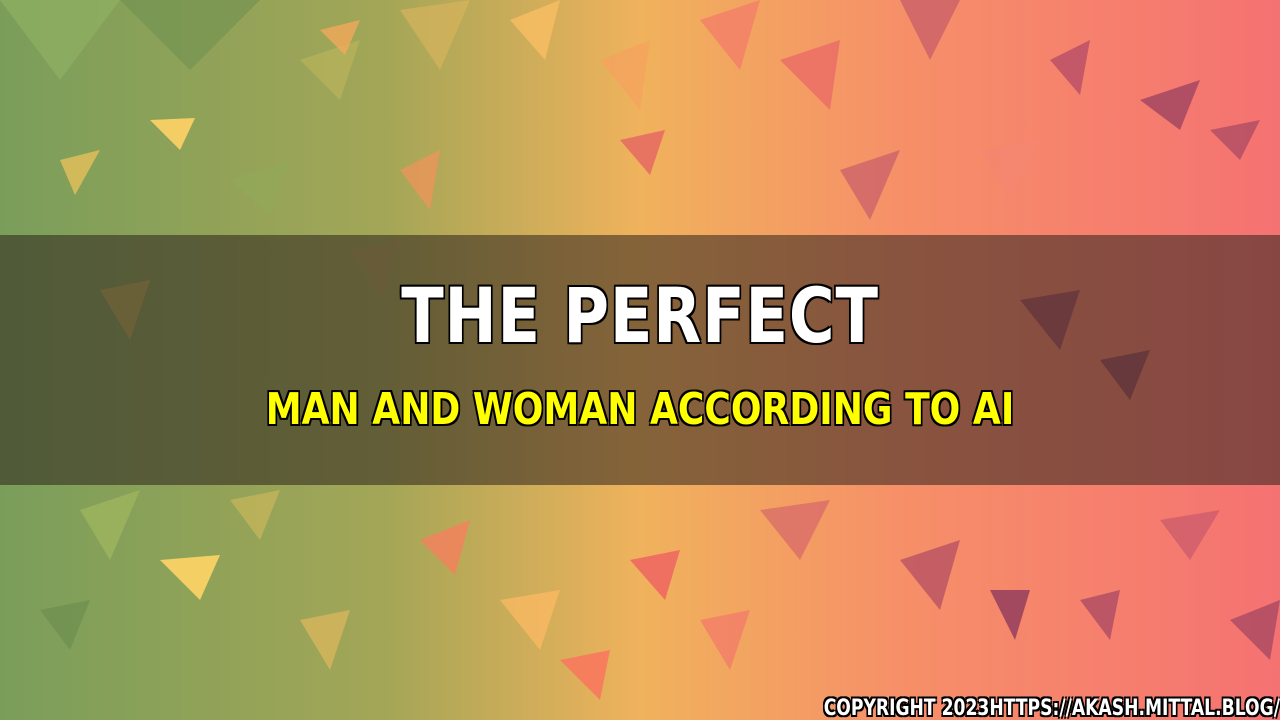 The height and width of the screenshot is (720, 1280). I want to click on page-subtitle: MAN AND WOMAN ACCORDING TO AI, so click(640, 409).